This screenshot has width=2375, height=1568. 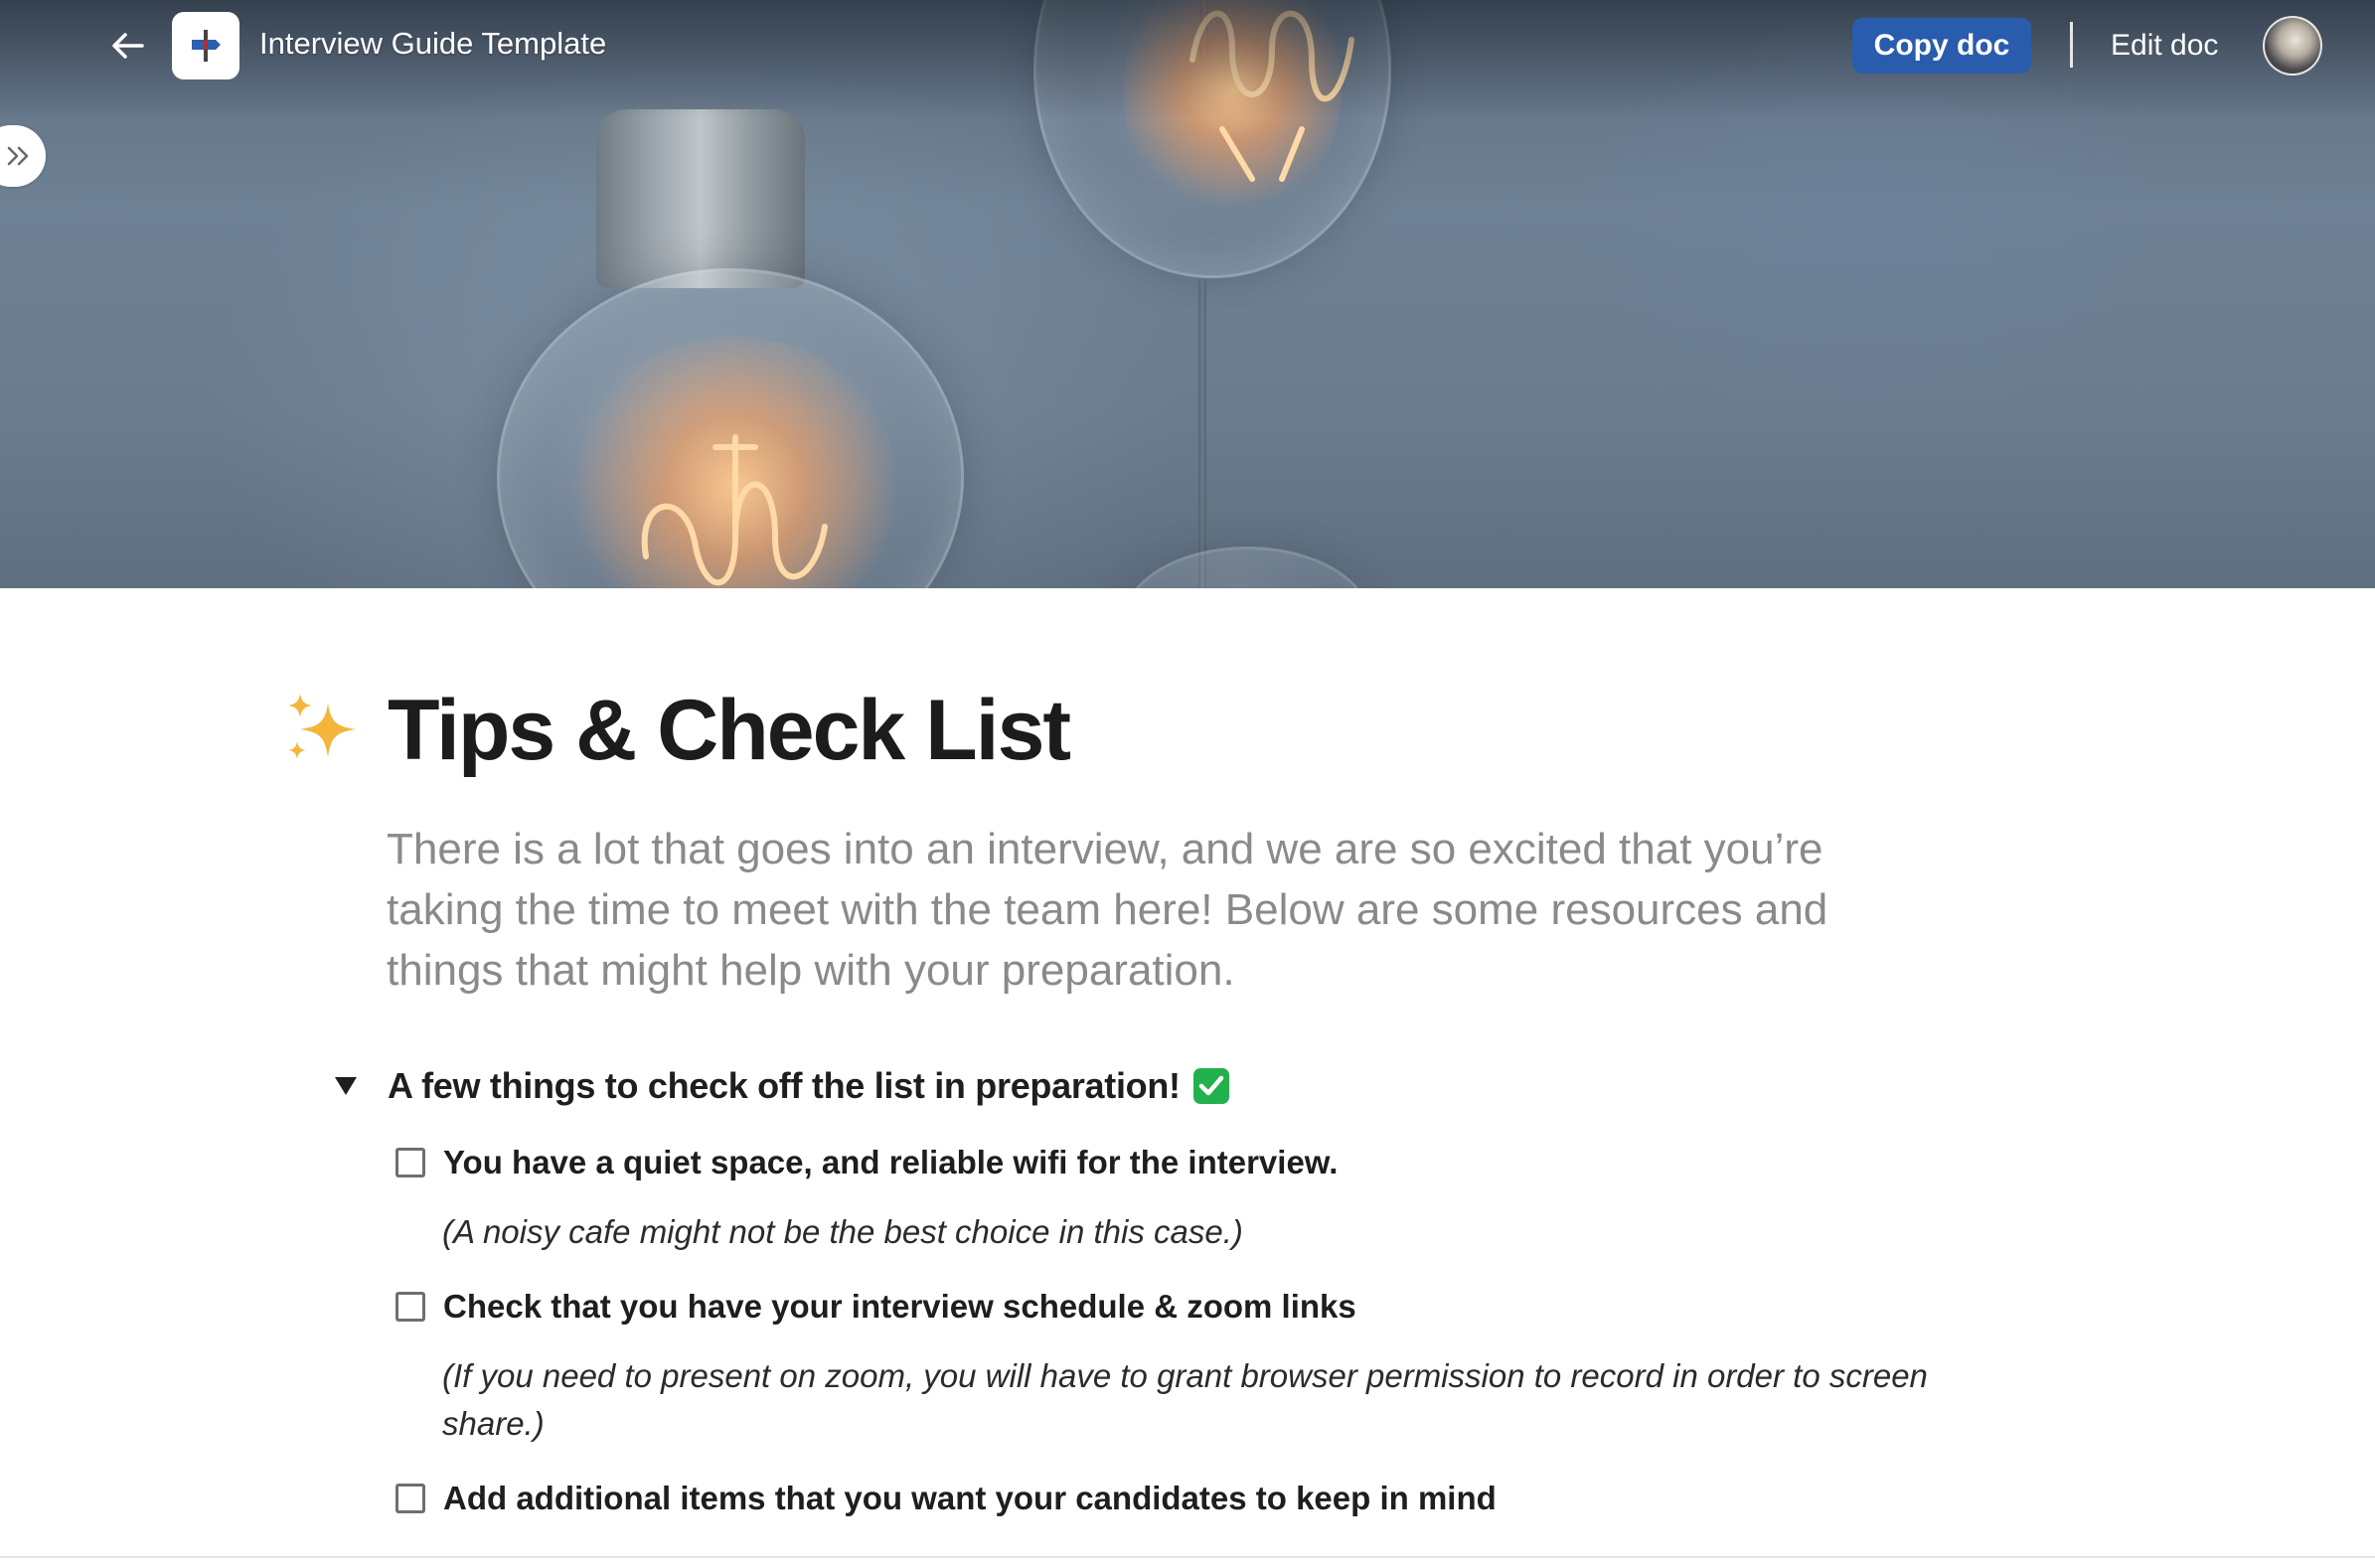 I want to click on copy-doc-button: Copy doc, so click(x=1941, y=46).